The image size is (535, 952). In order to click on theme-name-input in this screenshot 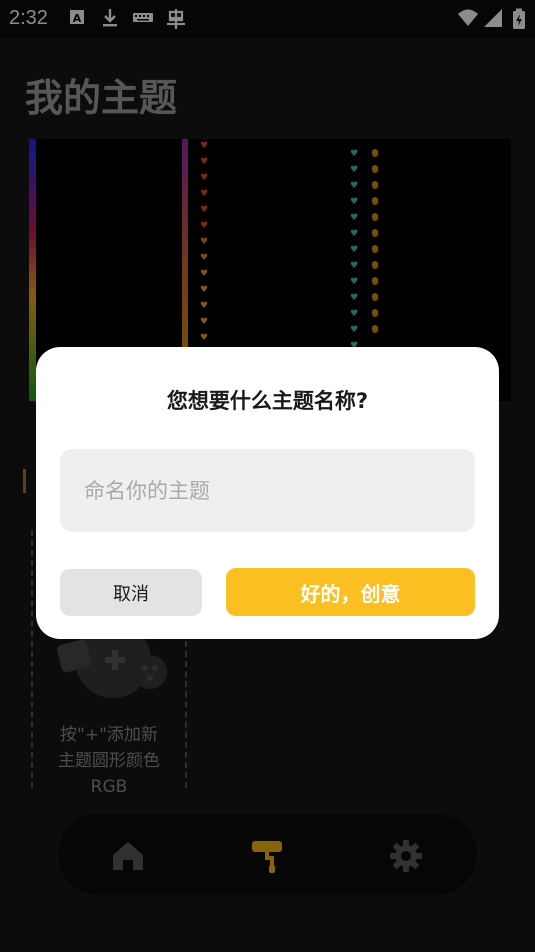, I will do `click(267, 490)`.